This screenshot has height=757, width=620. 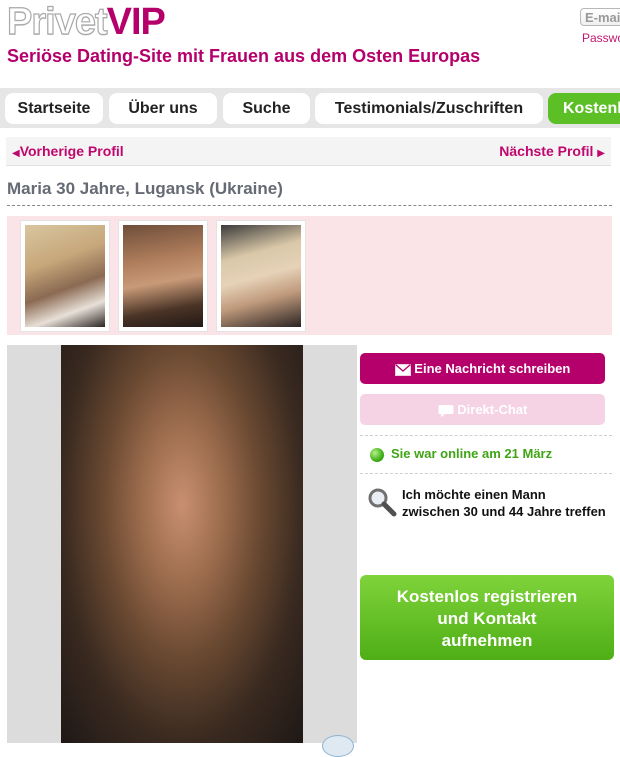 I want to click on triangle-right-icon: ▶, so click(x=601, y=153).